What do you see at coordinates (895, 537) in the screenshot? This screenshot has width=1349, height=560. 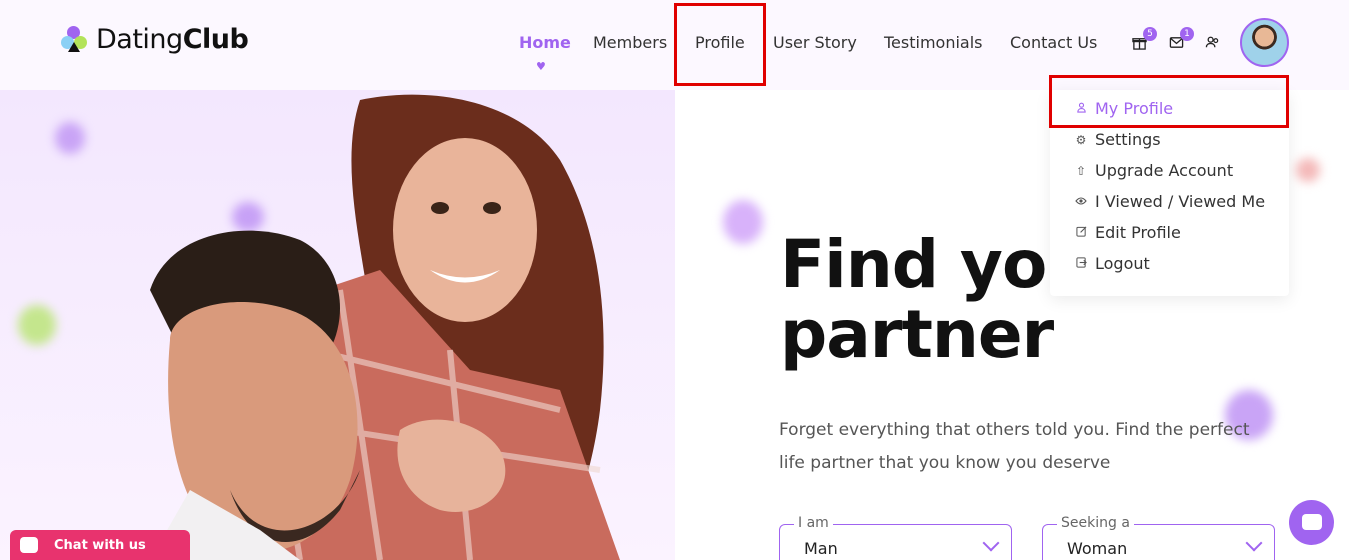 I see `i-am-select: I am Man` at bounding box center [895, 537].